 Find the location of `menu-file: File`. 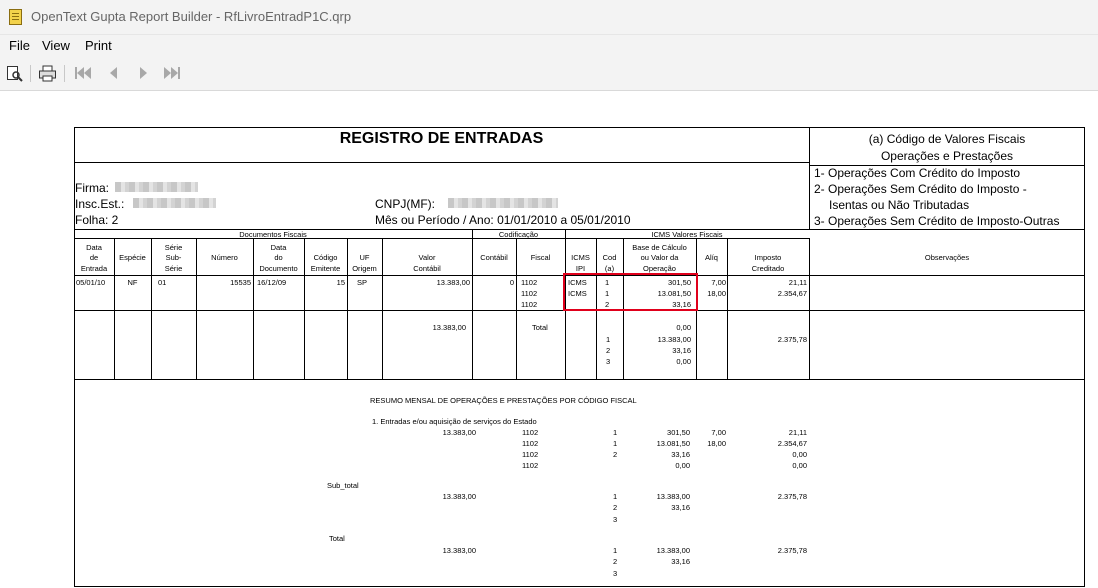

menu-file: File is located at coordinates (19, 45).